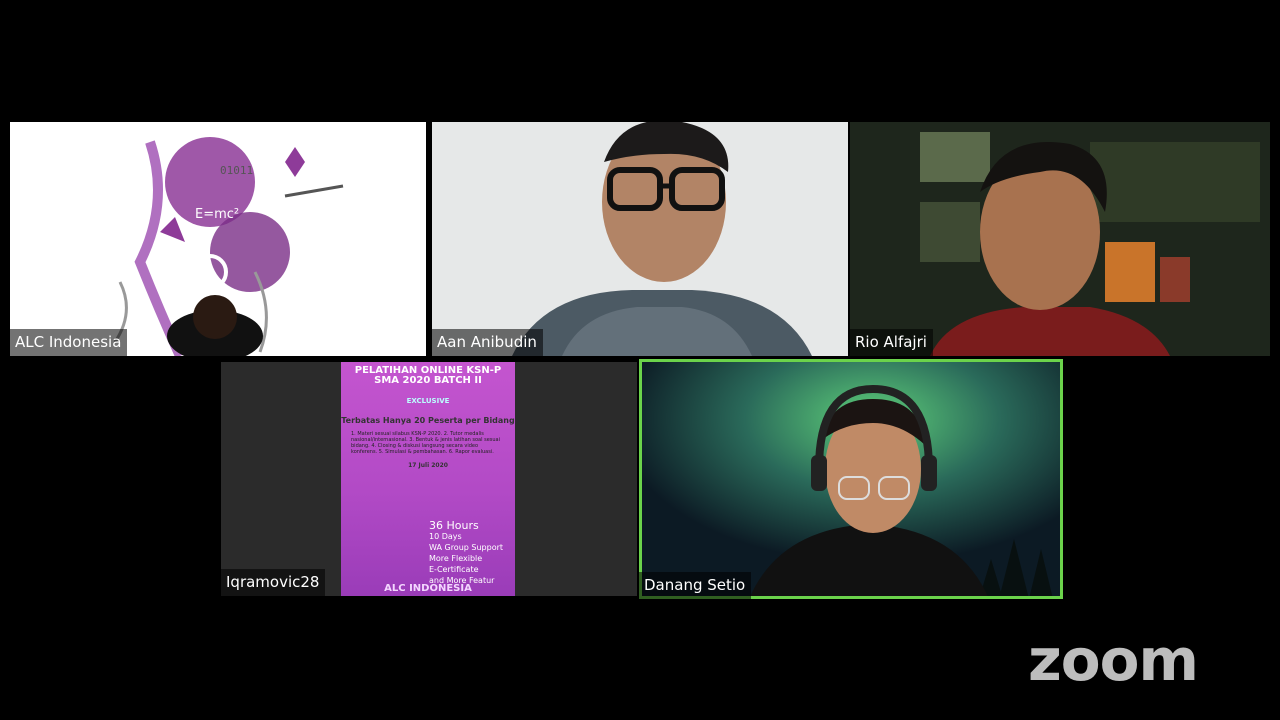  What do you see at coordinates (695, 585) in the screenshot?
I see `participant-name: Danang Setio` at bounding box center [695, 585].